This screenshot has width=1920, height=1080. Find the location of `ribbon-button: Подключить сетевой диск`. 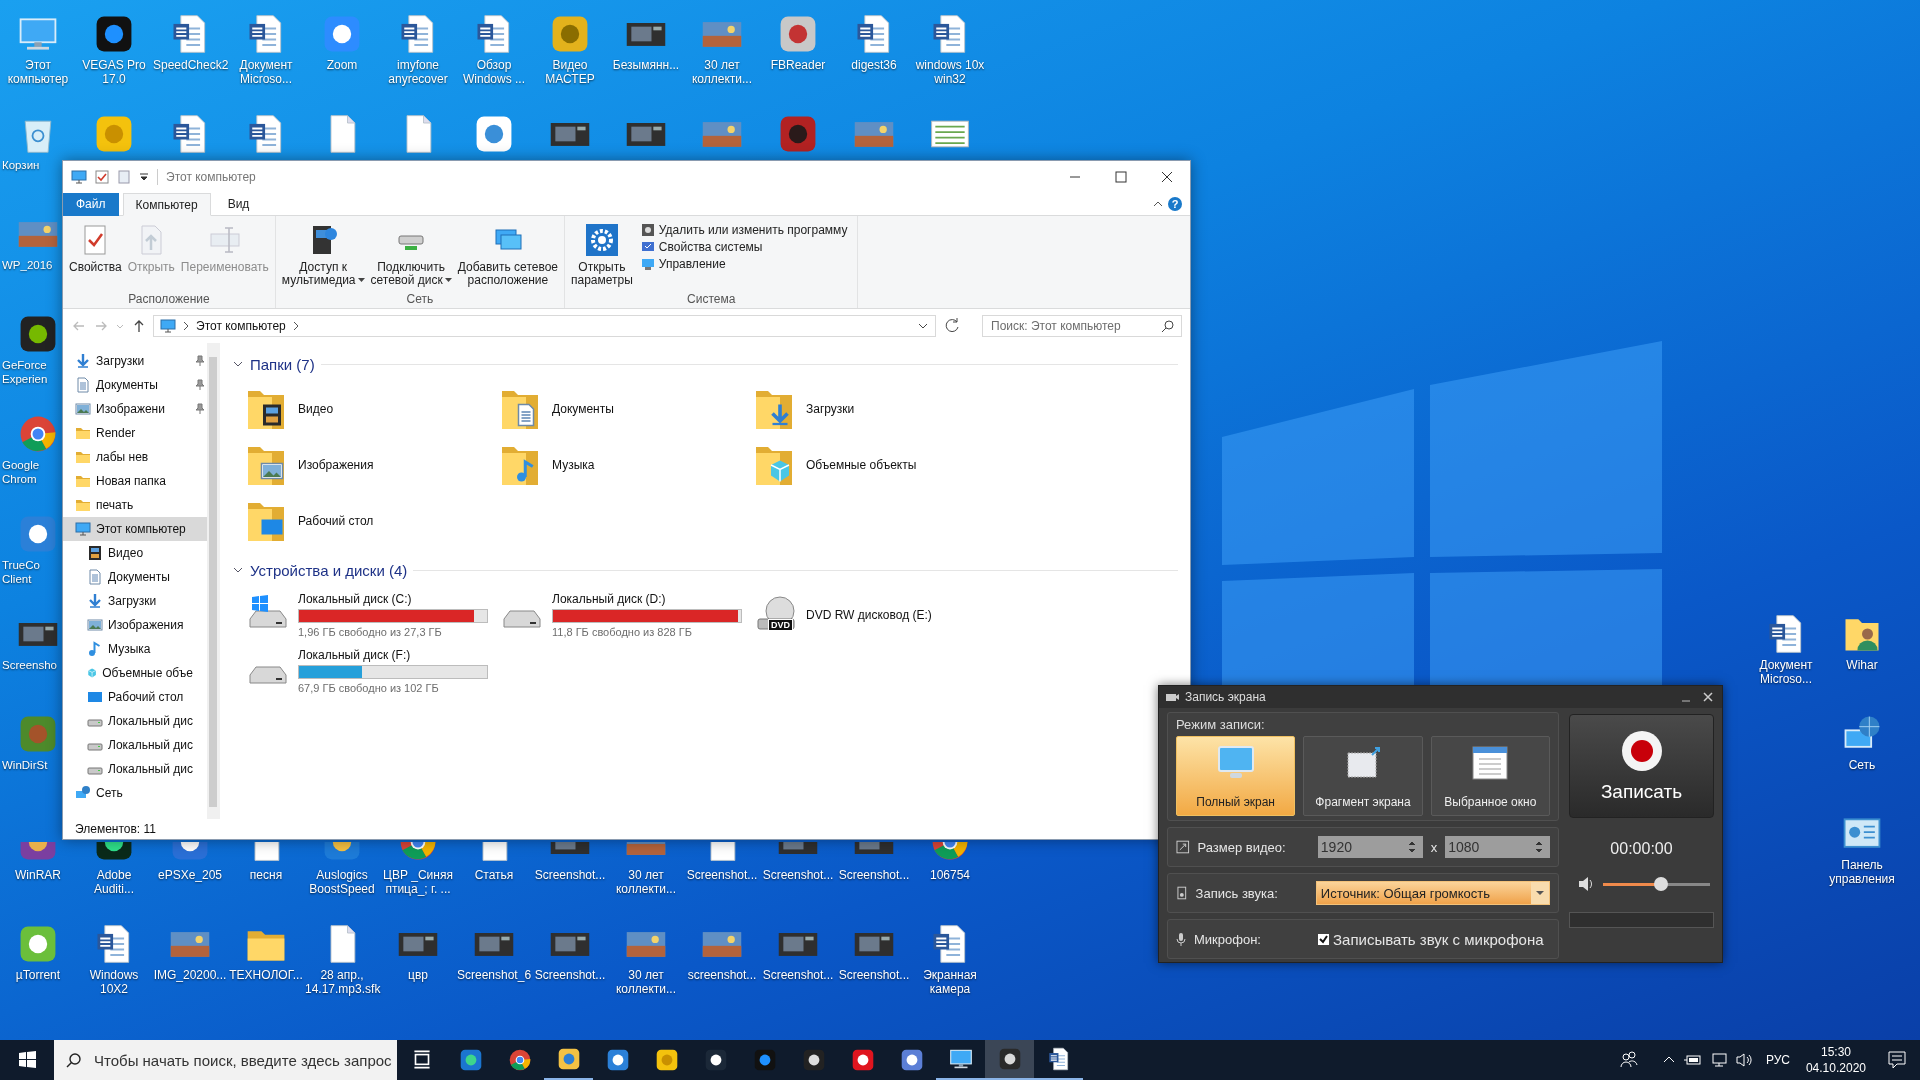

ribbon-button: Подключить сетевой диск is located at coordinates (411, 256).